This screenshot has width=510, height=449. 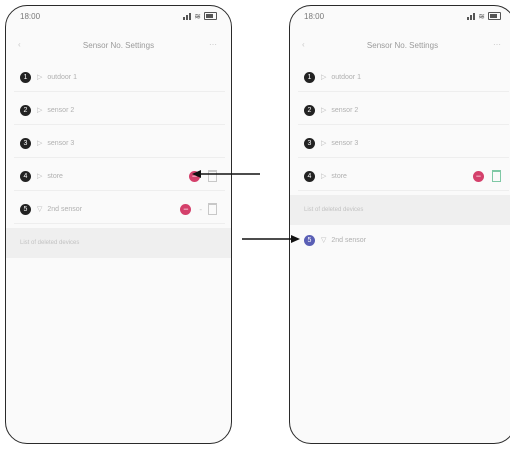 I want to click on sensor-row: 4 ▷ store −, so click(x=403, y=176).